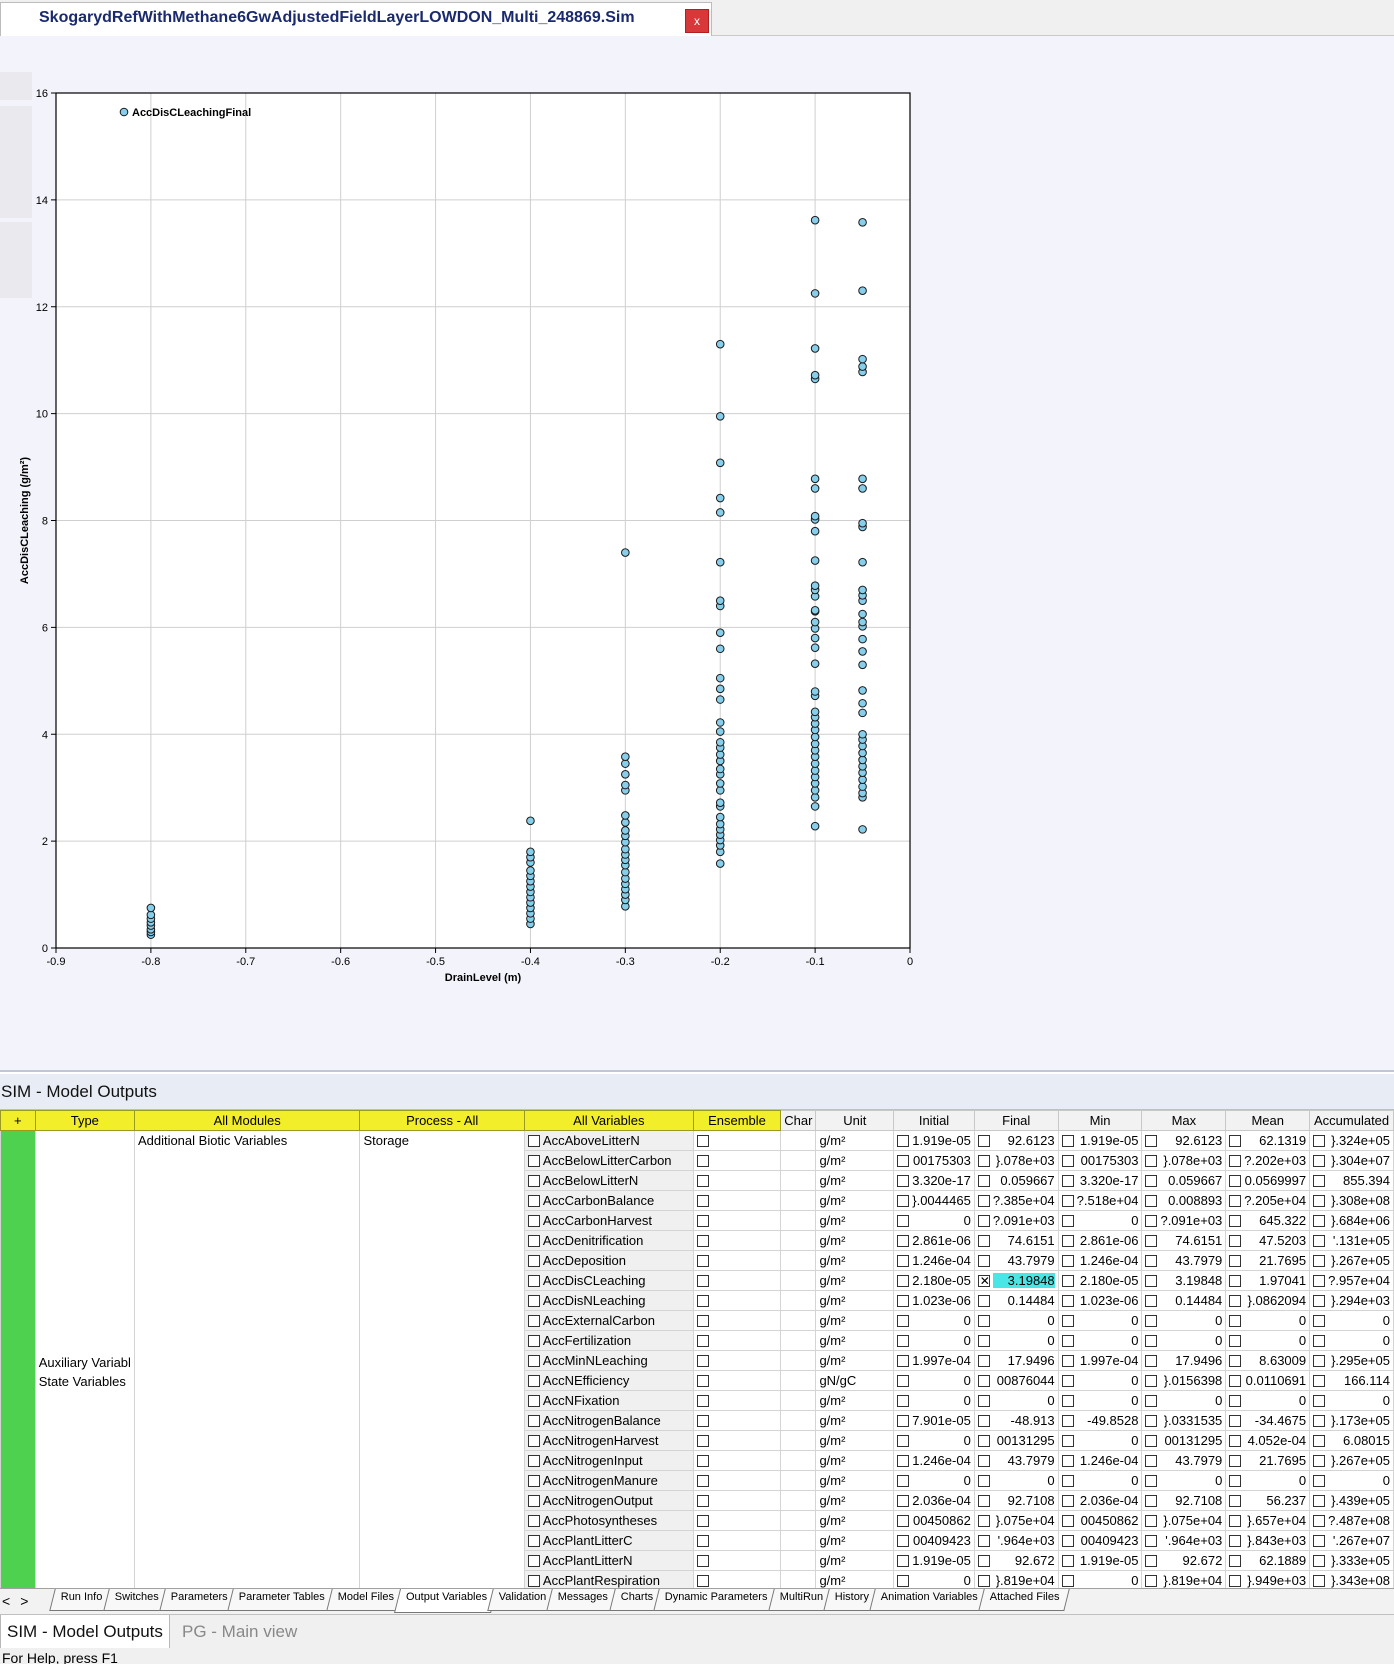 This screenshot has height=1664, width=1394. What do you see at coordinates (608, 1579) in the screenshot?
I see `variable-name-cell: AccPlantRespiration` at bounding box center [608, 1579].